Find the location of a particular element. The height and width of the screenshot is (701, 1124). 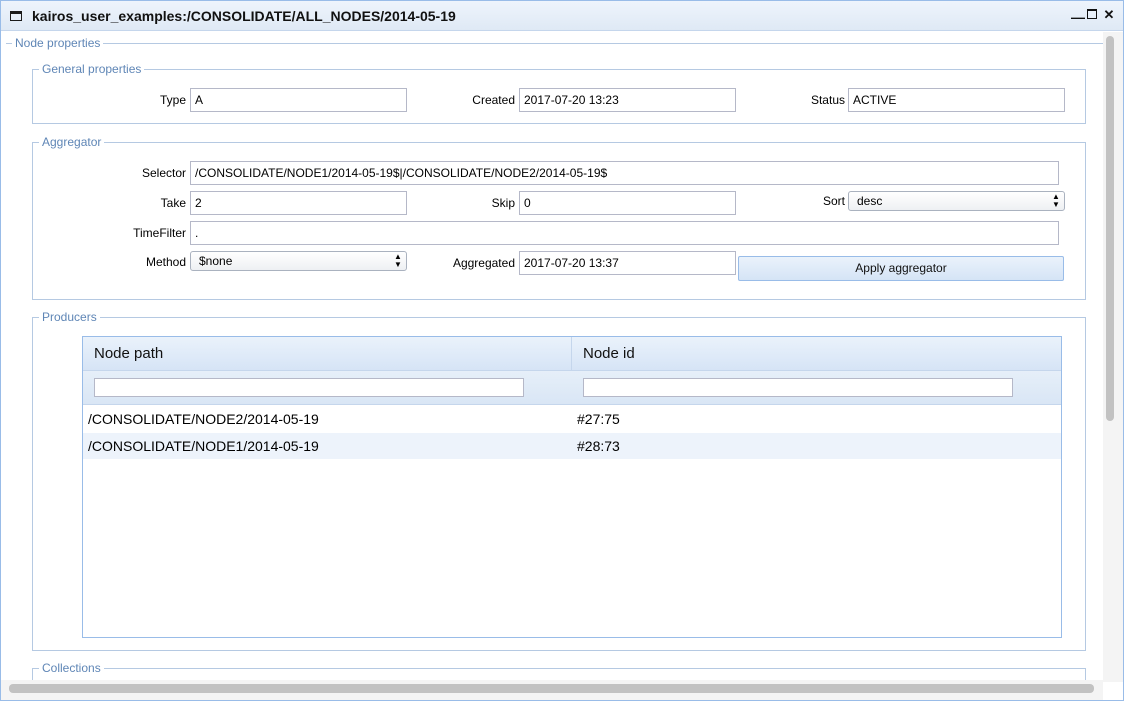

timefilter-label: TimeFilter is located at coordinates (159, 233).